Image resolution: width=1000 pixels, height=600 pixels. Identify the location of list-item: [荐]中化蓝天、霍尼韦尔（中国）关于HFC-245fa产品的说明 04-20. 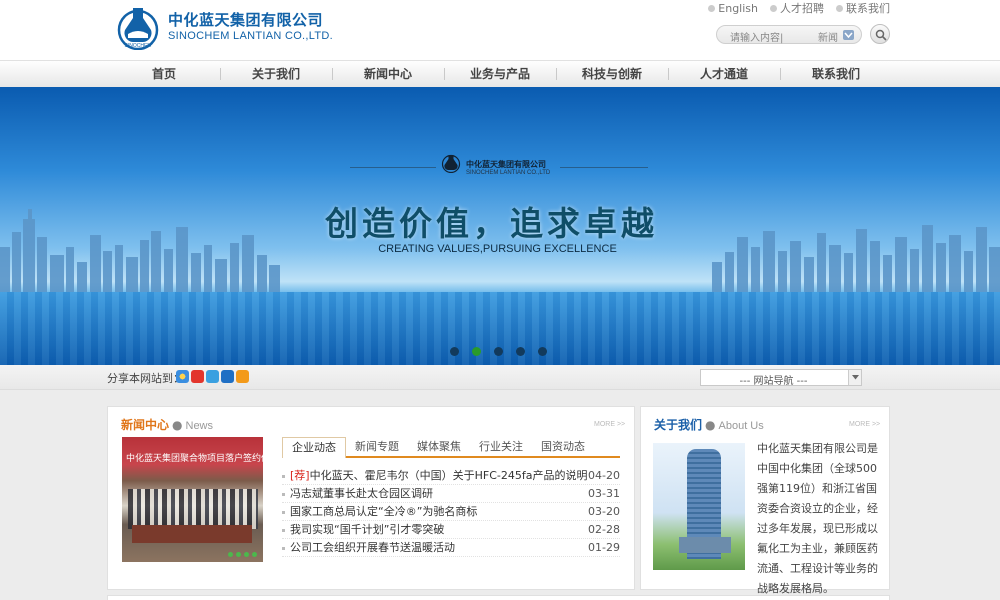
(451, 476).